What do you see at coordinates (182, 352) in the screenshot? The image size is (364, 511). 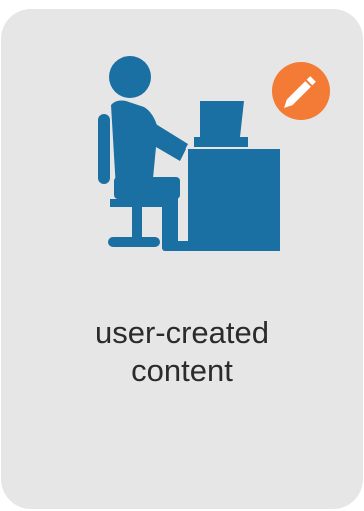 I see `card-label: user-created content` at bounding box center [182, 352].